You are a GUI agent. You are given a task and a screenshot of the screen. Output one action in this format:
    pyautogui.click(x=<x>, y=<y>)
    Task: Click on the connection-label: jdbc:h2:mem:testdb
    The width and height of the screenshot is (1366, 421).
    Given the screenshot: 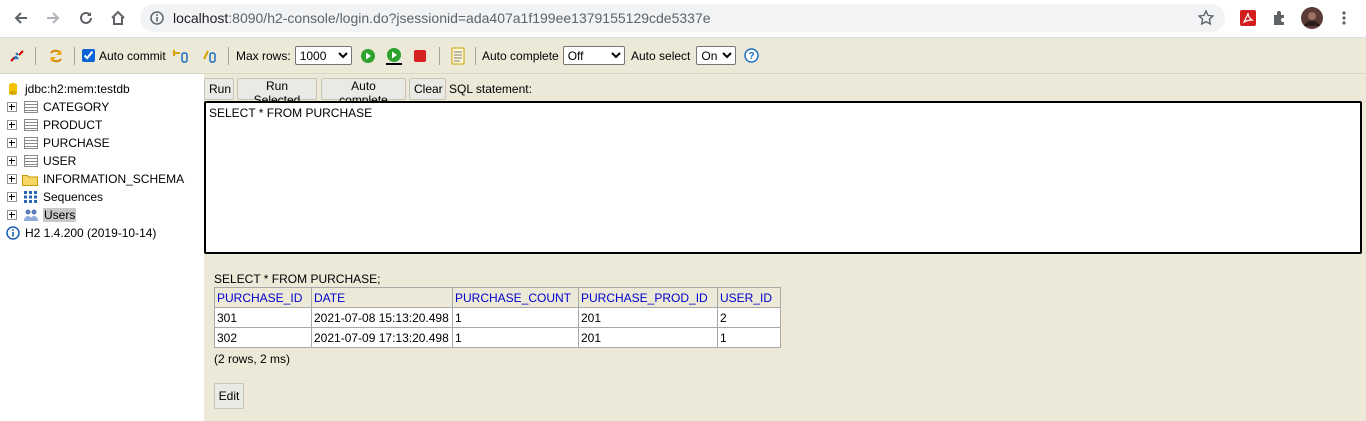 What is the action you would take?
    pyautogui.click(x=77, y=89)
    